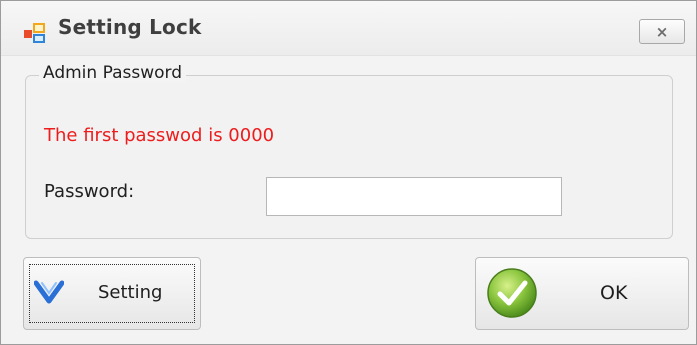 Image resolution: width=697 pixels, height=345 pixels. I want to click on close-icon: ×, so click(662, 31).